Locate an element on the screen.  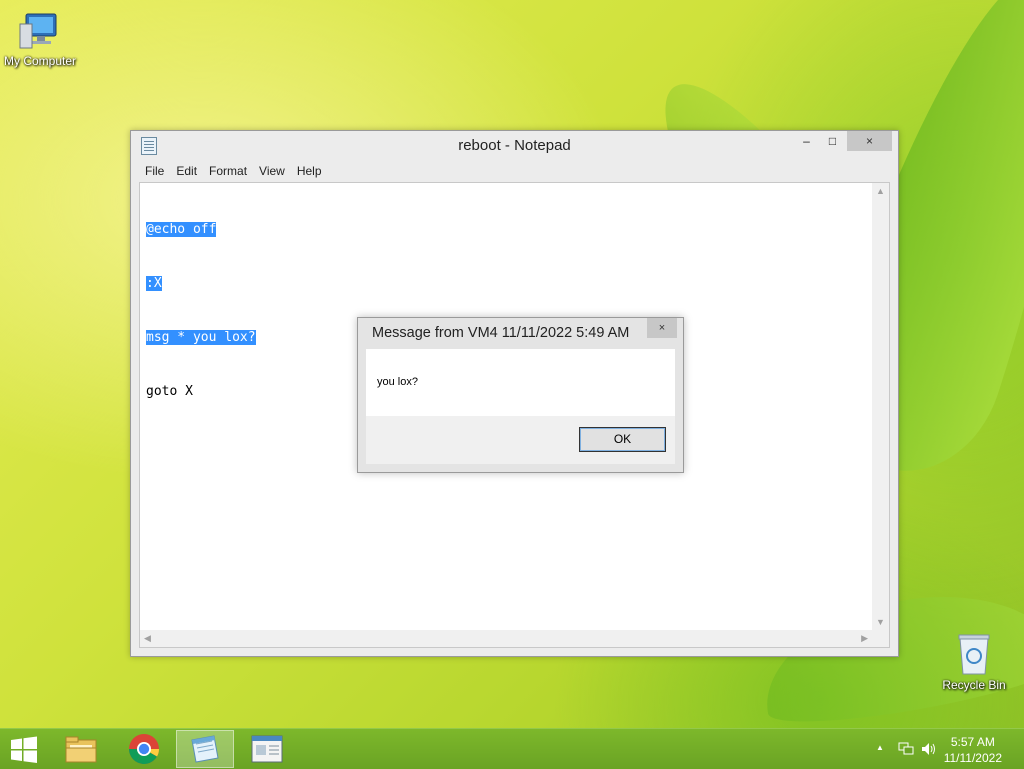
clock-time: 5:57 AM is located at coordinates (972, 742).